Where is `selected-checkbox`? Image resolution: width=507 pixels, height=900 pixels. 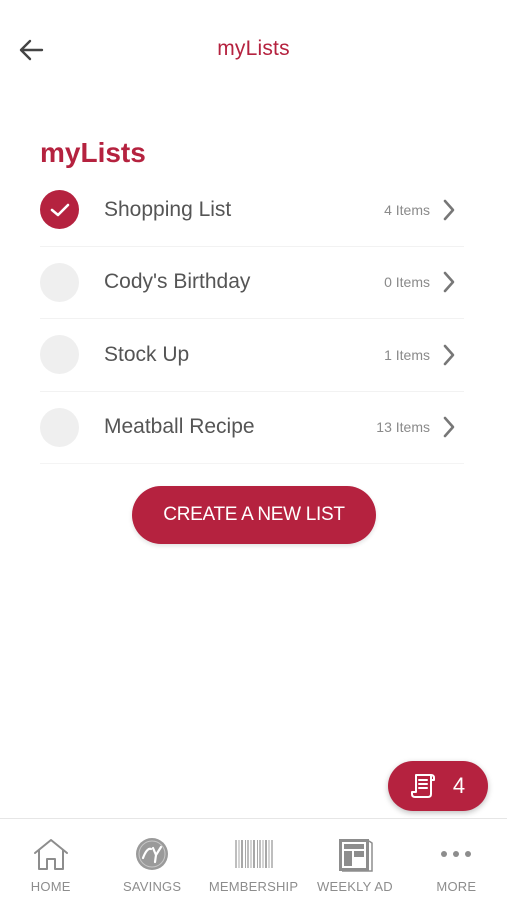 selected-checkbox is located at coordinates (59, 210).